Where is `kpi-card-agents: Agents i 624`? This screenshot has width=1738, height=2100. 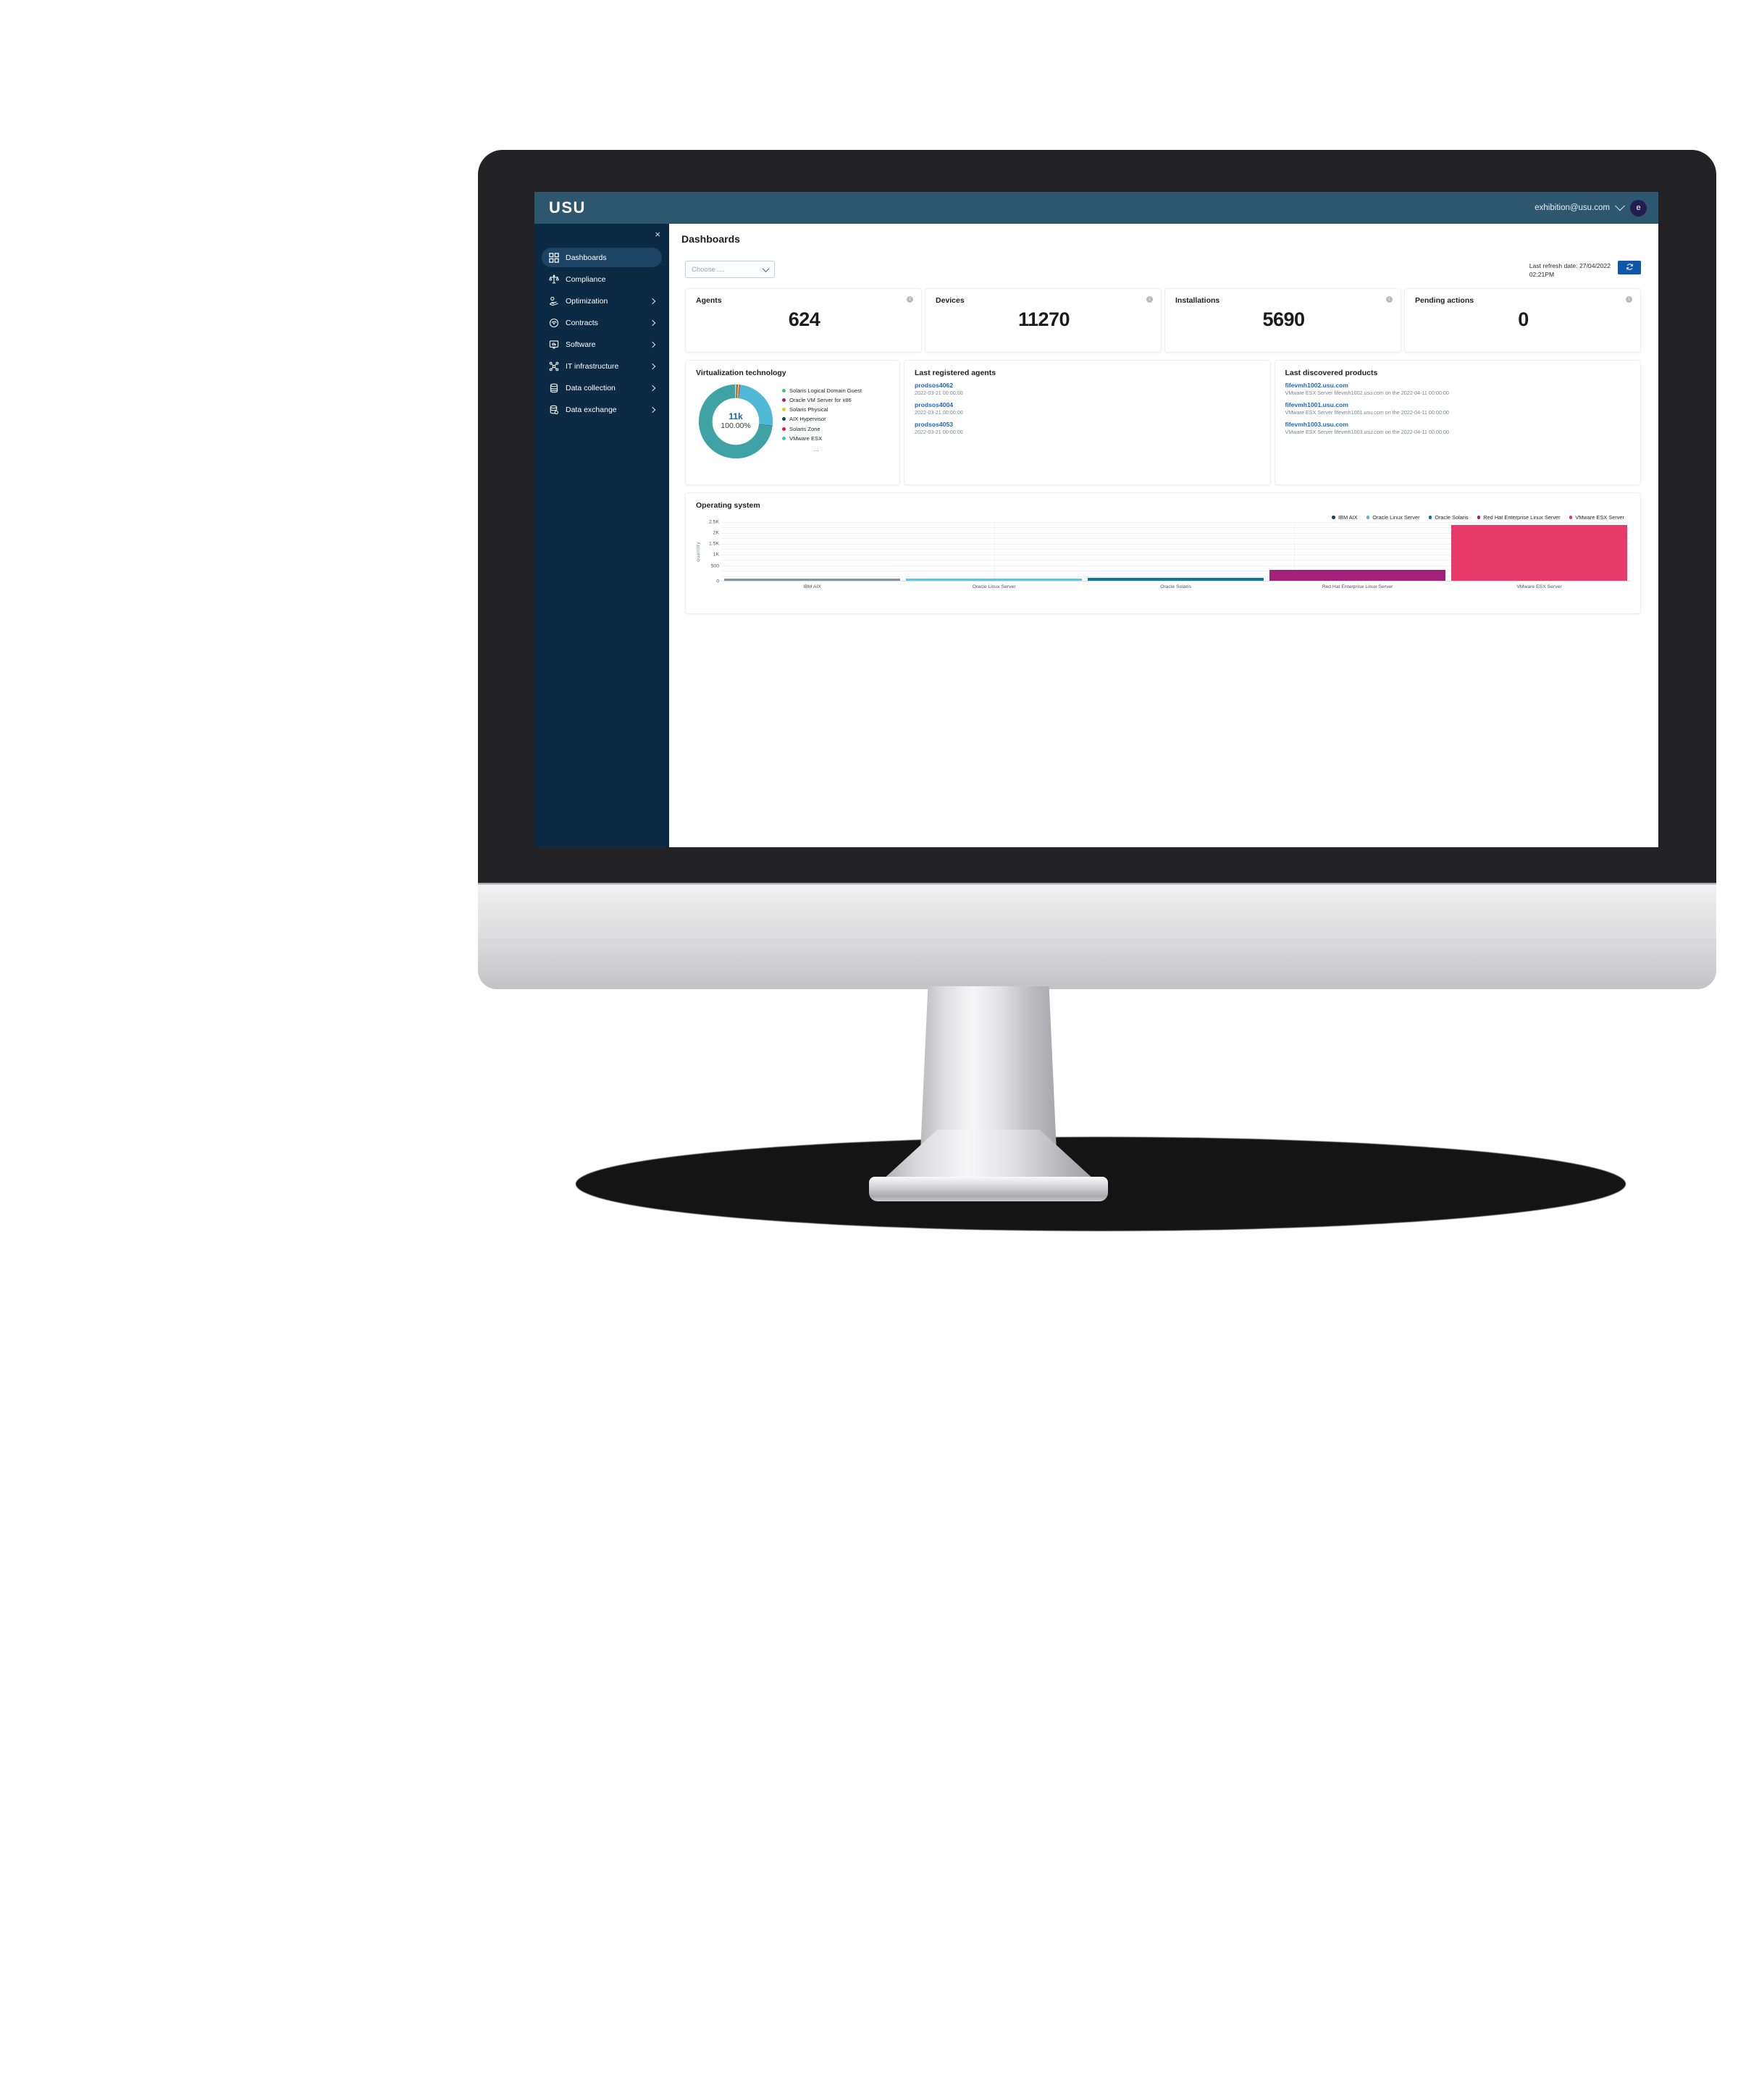
kpi-card-agents: Agents i 624 is located at coordinates (803, 320).